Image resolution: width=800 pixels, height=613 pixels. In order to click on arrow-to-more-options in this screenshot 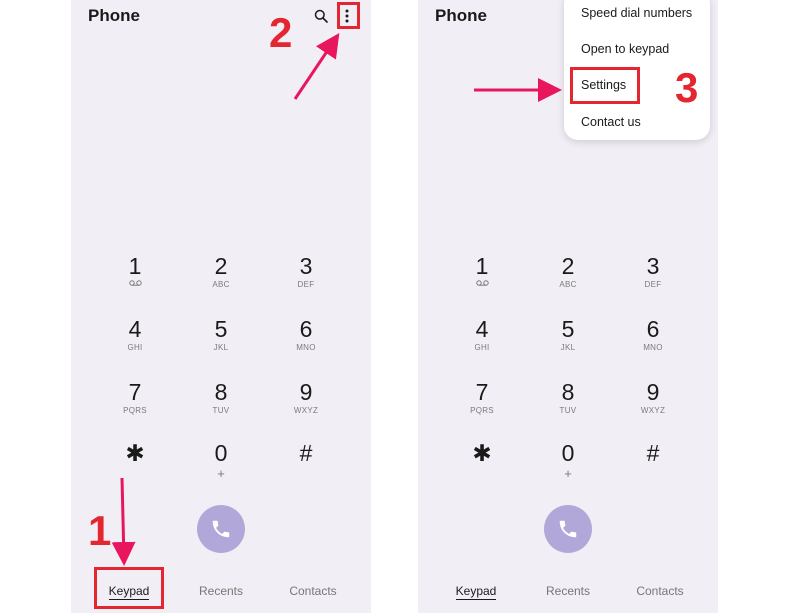, I will do `click(316, 66)`.